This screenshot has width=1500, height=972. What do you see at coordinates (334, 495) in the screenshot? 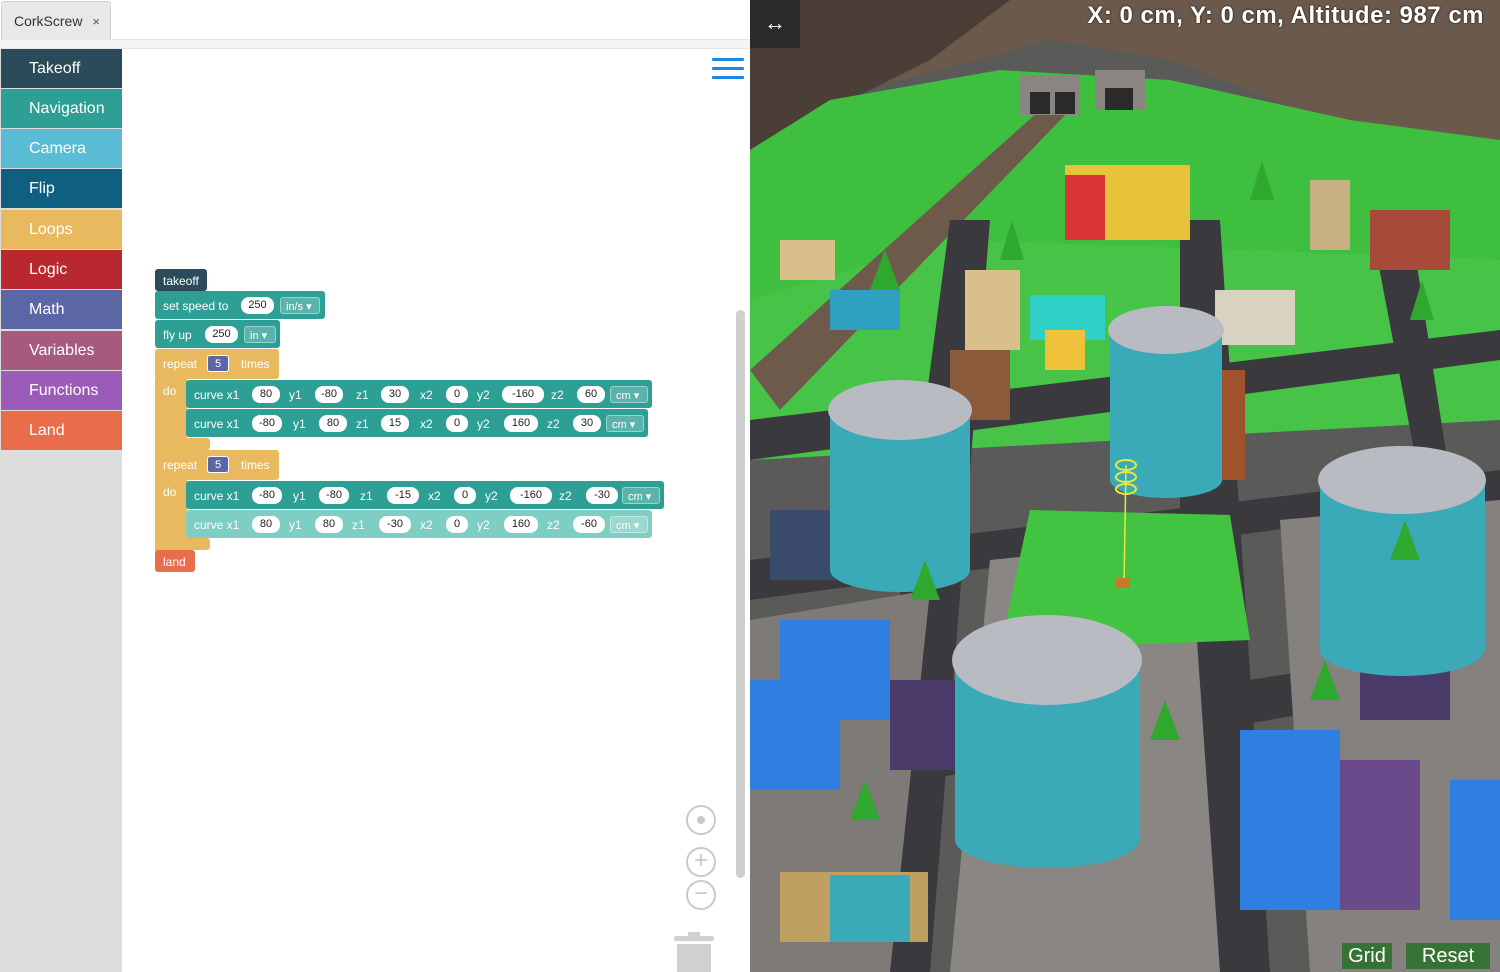
I see `curve-3-y1: -80` at bounding box center [334, 495].